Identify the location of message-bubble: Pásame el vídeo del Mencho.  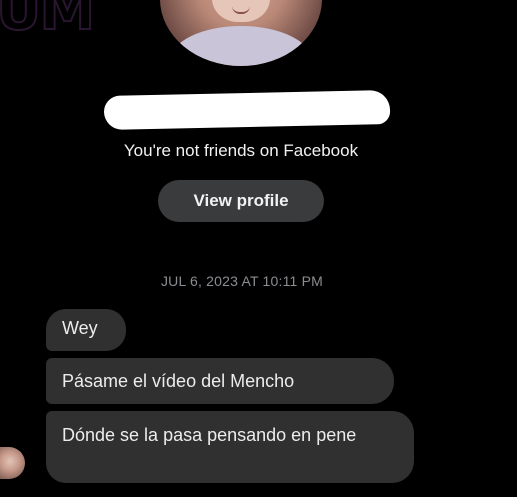
(220, 381).